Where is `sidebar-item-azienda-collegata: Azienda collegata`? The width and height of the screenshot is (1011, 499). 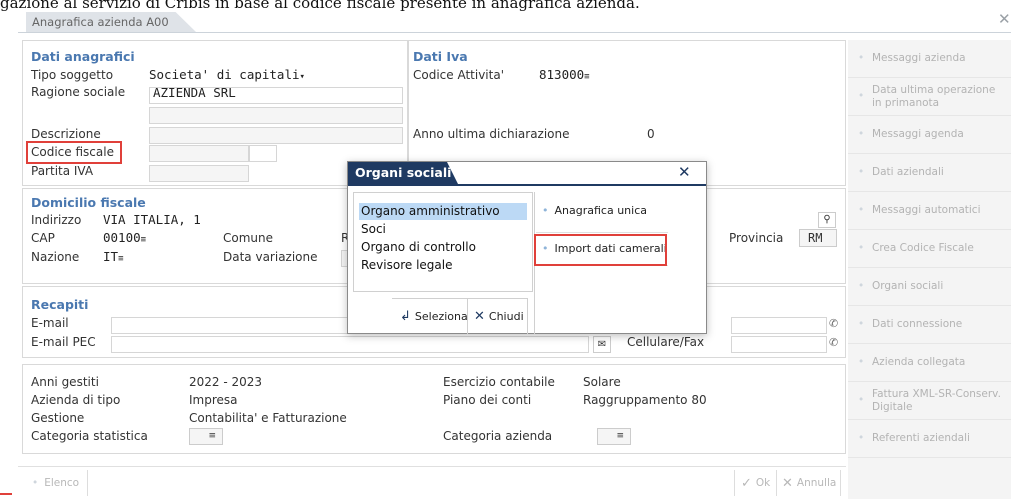 sidebar-item-azienda-collegata: Azienda collegata is located at coordinates (929, 363).